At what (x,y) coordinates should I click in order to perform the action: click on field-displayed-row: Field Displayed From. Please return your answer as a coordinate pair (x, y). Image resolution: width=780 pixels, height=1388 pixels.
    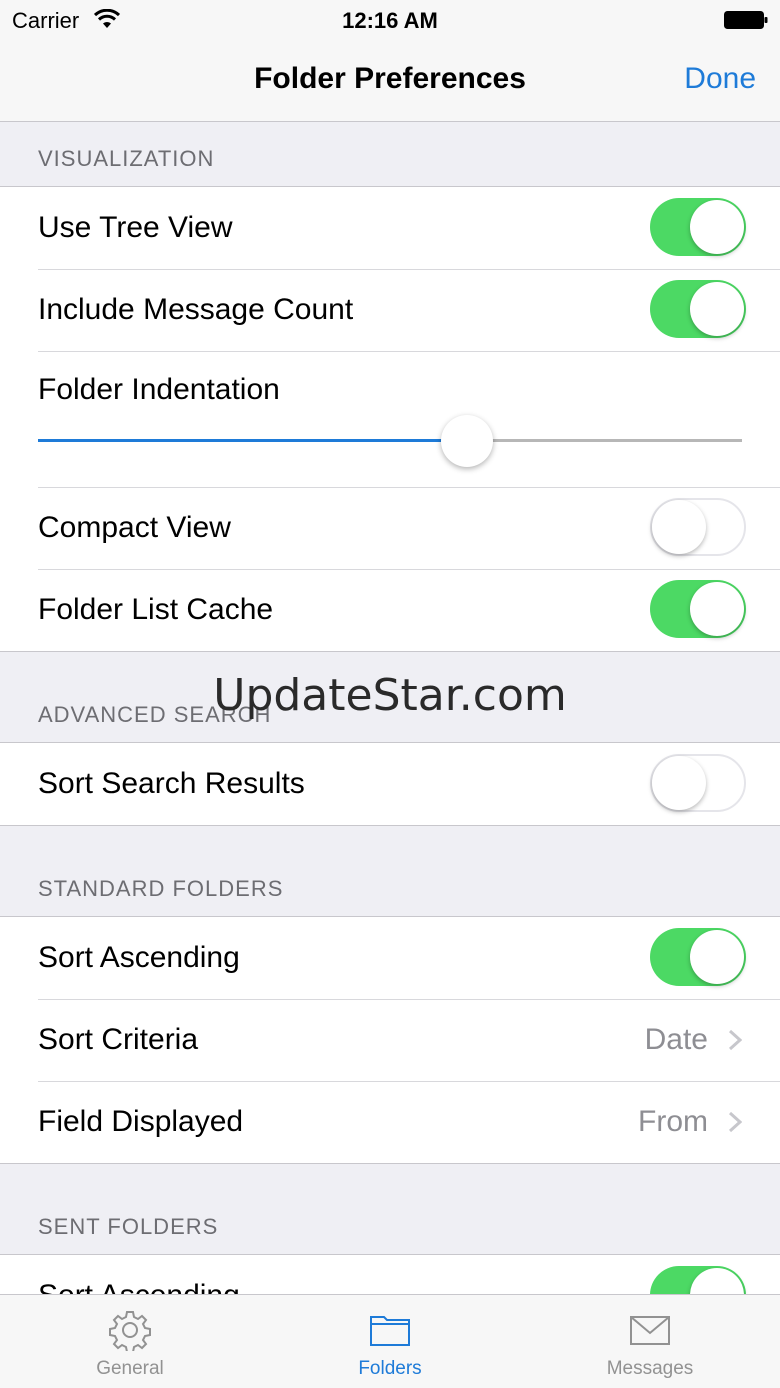
    Looking at the image, I should click on (390, 1122).